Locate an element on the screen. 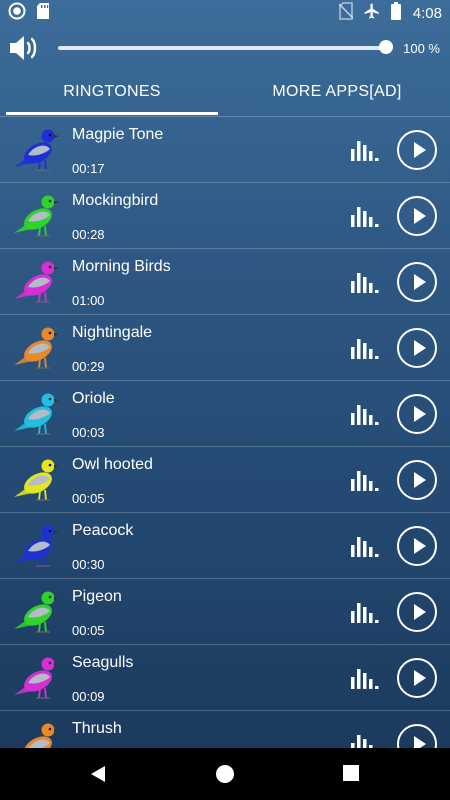  notification-circle-icon is located at coordinates (17, 13).